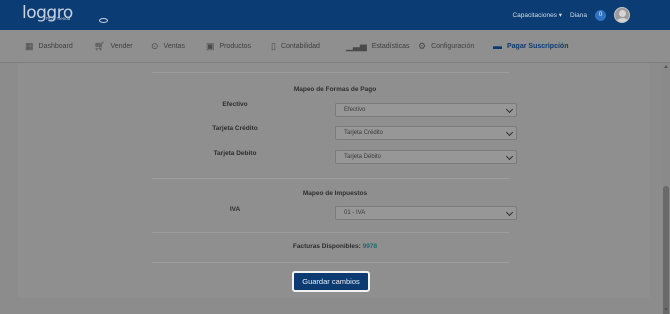 This screenshot has height=314, width=670. I want to click on nav-dashboard: ▦ Dashboard, so click(49, 46).